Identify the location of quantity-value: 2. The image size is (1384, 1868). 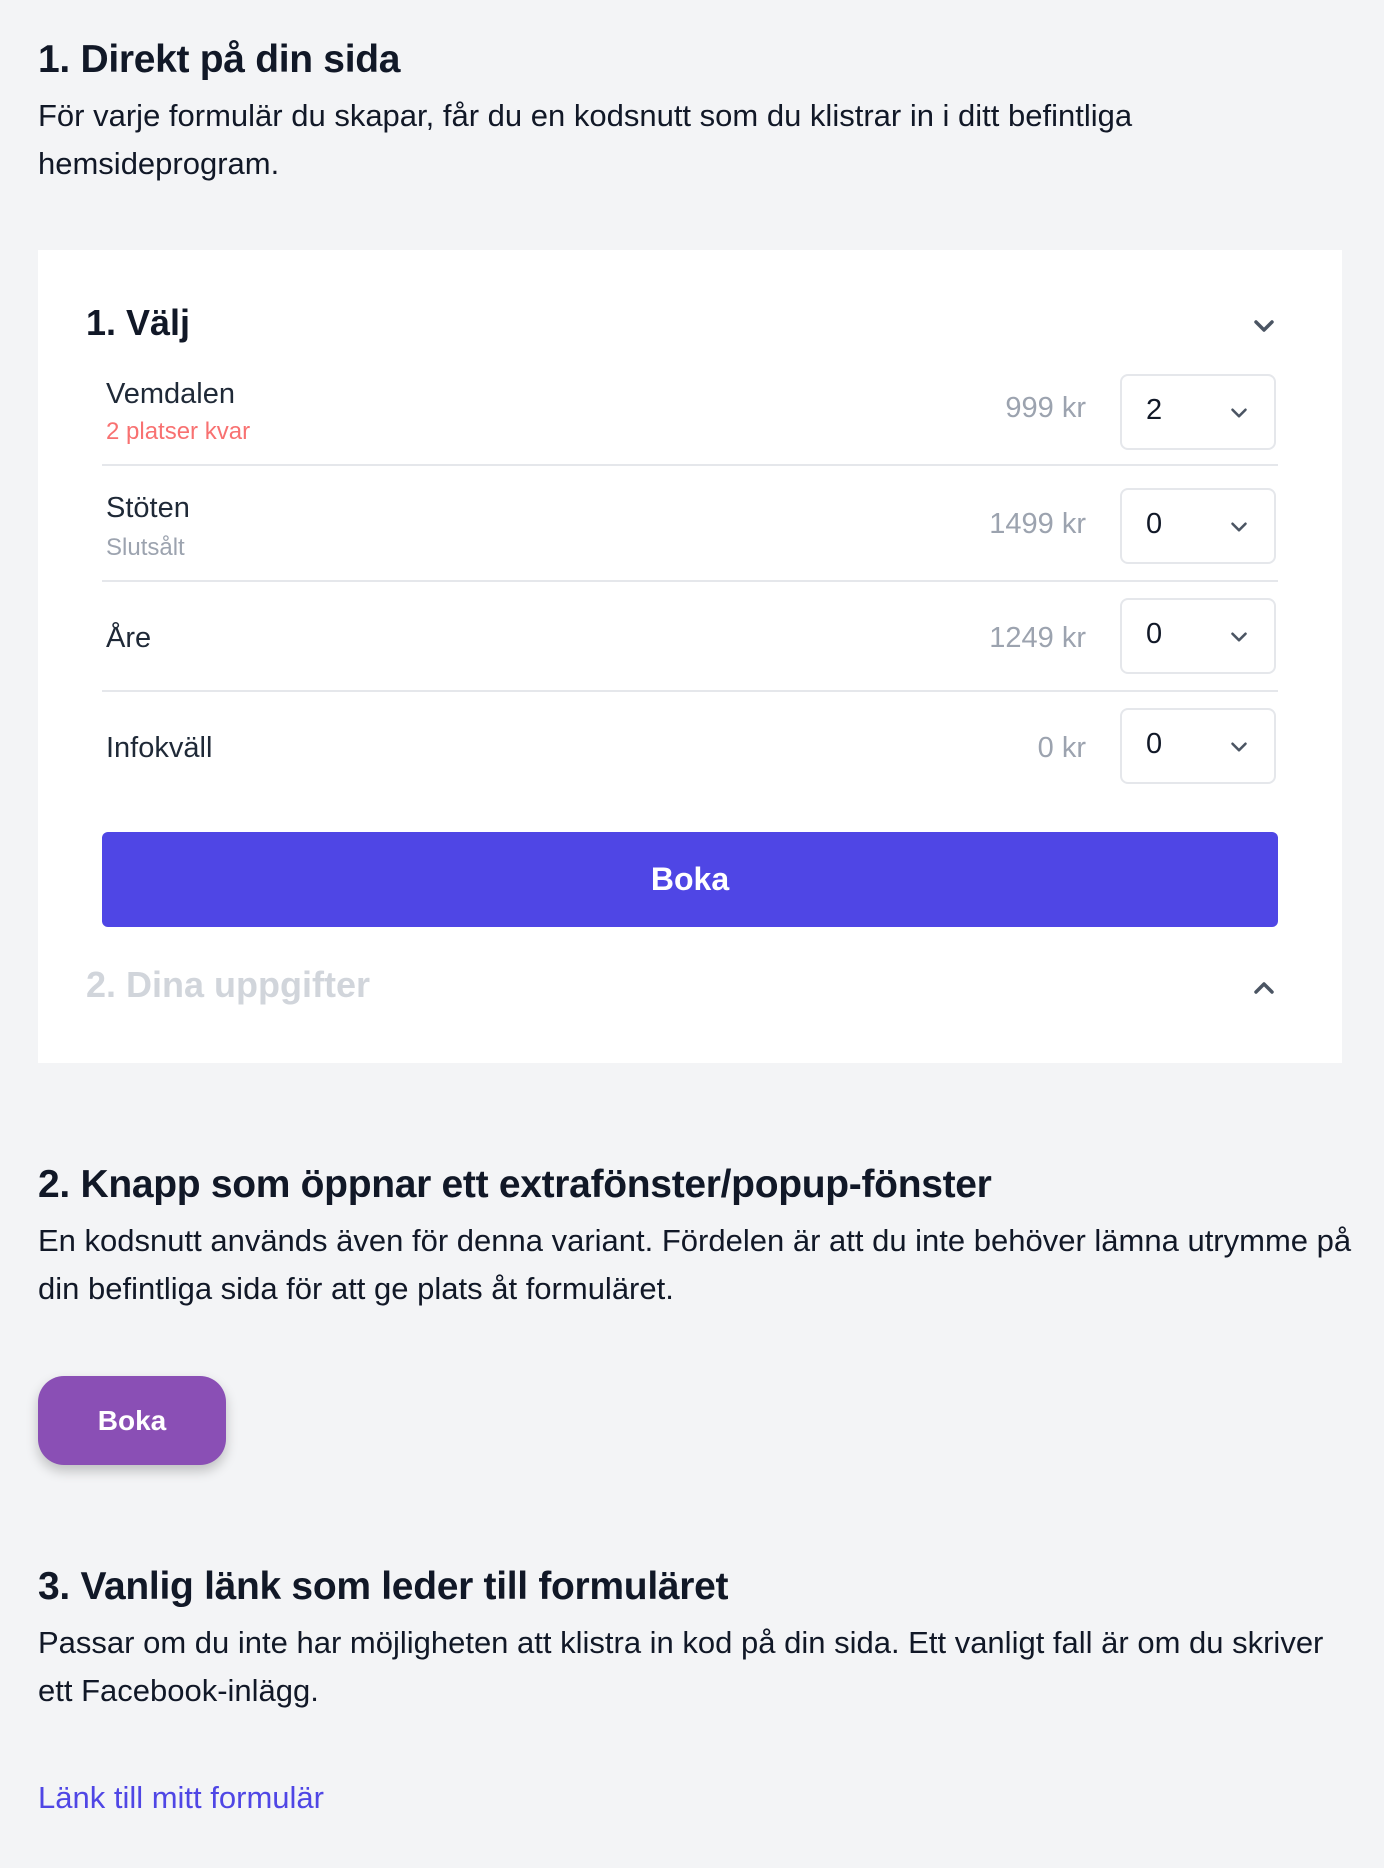
(1154, 410).